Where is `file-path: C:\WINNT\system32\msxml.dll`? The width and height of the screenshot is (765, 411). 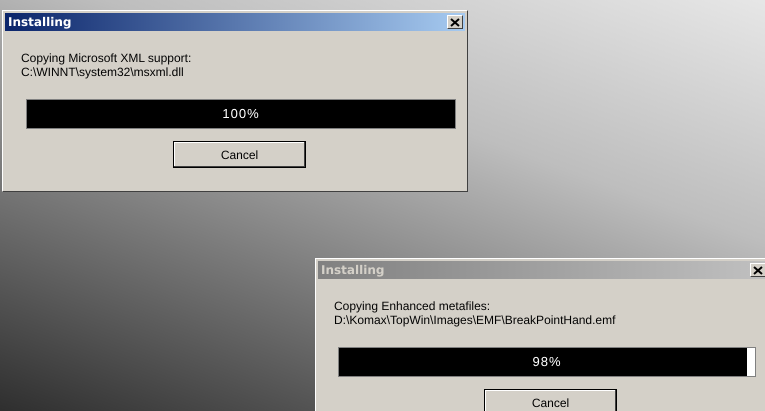
file-path: C:\WINNT\system32\msxml.dll is located at coordinates (103, 72).